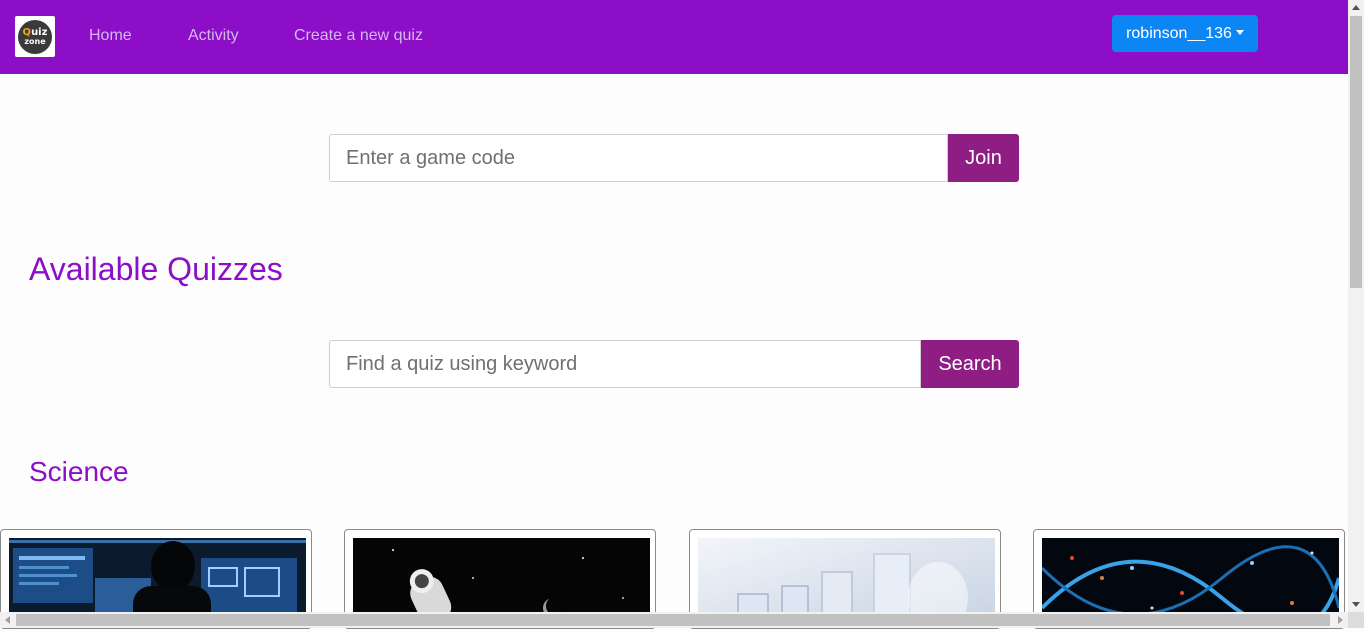 This screenshot has height=633, width=1364. What do you see at coordinates (1179, 33) in the screenshot?
I see `username-label: robinson__136` at bounding box center [1179, 33].